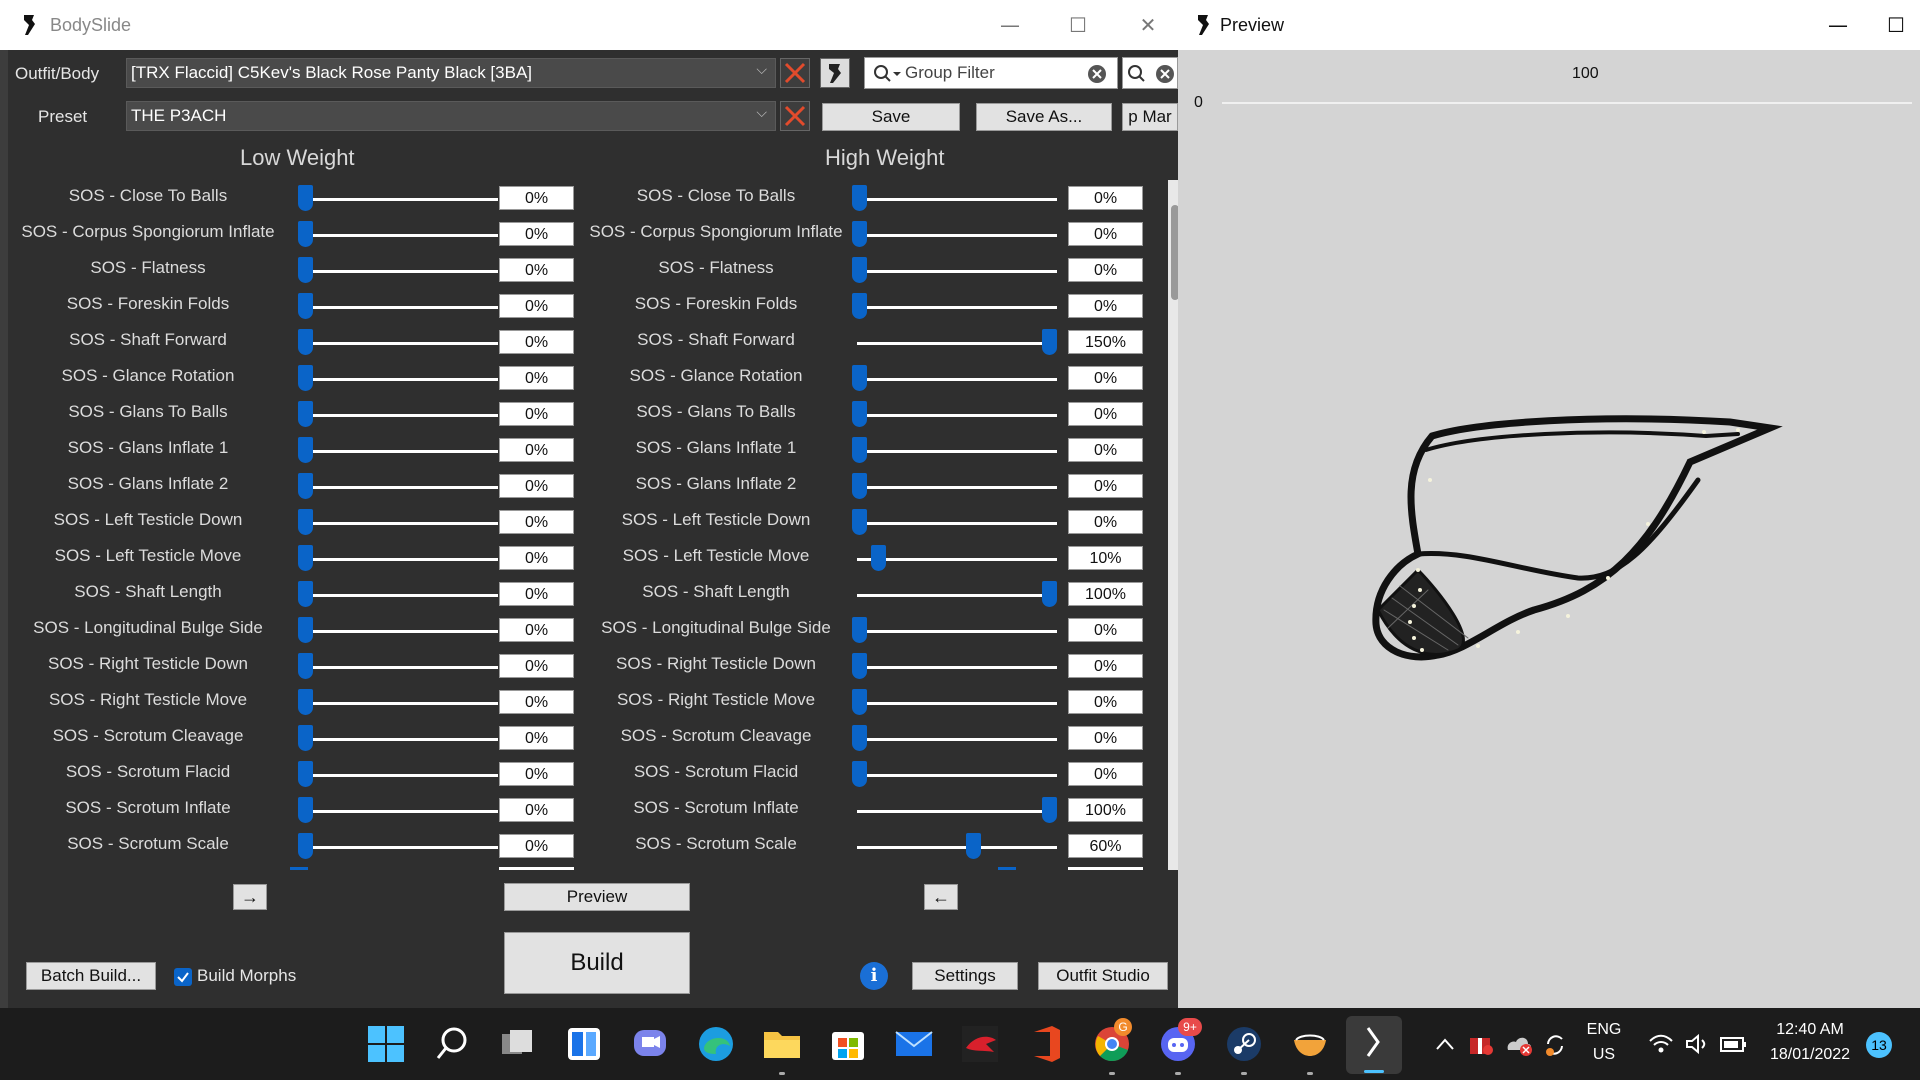  What do you see at coordinates (1097, 74) in the screenshot?
I see `clear-search-icon` at bounding box center [1097, 74].